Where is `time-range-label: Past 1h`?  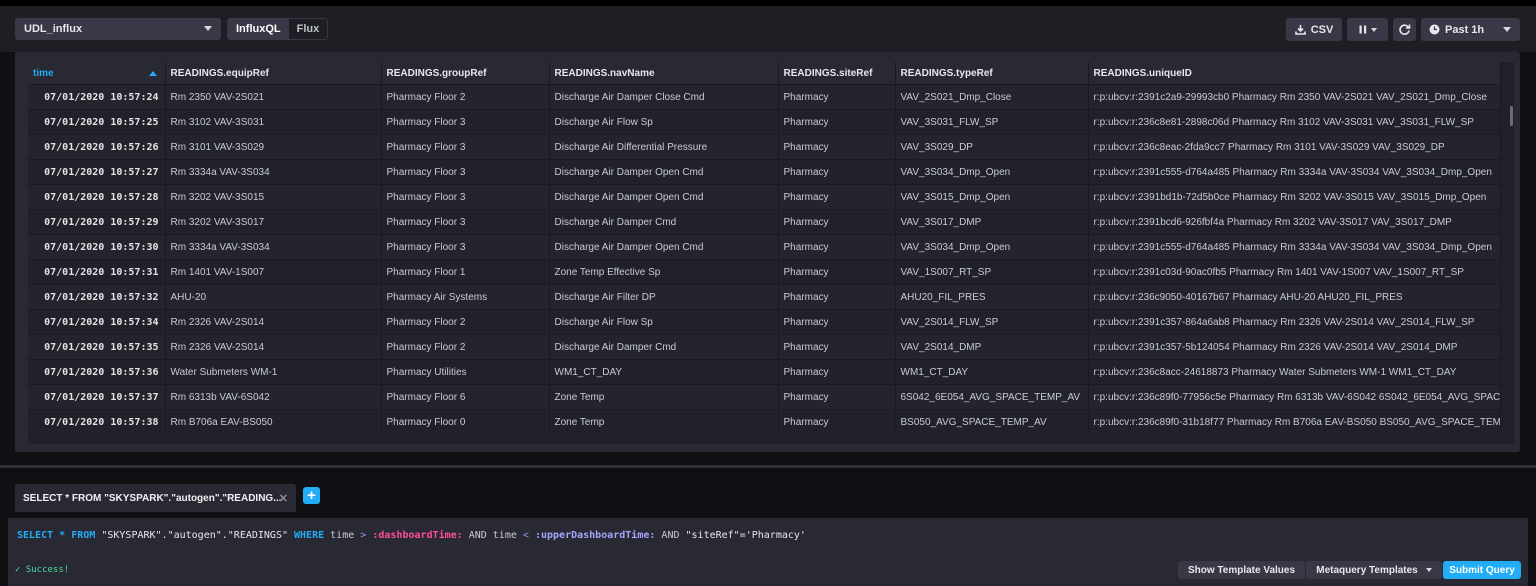
time-range-label: Past 1h is located at coordinates (1465, 29).